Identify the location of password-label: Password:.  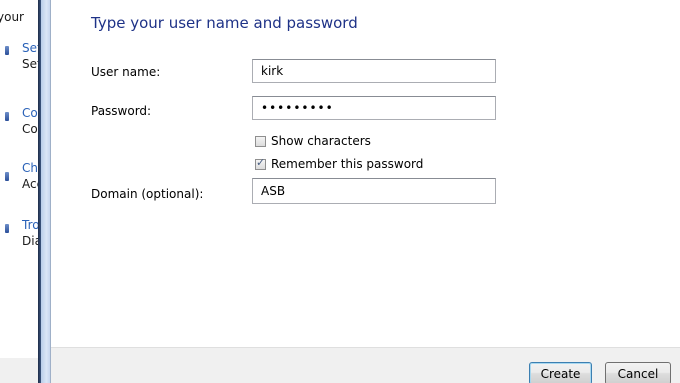
(121, 111).